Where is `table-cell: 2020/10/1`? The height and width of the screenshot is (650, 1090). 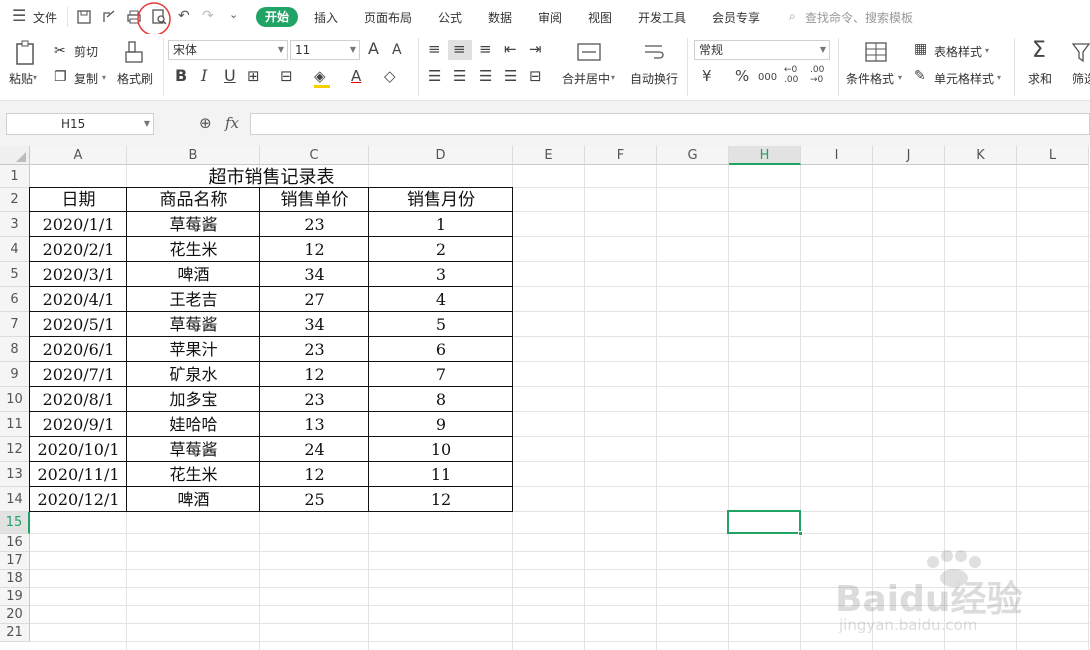
table-cell: 2020/10/1 is located at coordinates (78, 449).